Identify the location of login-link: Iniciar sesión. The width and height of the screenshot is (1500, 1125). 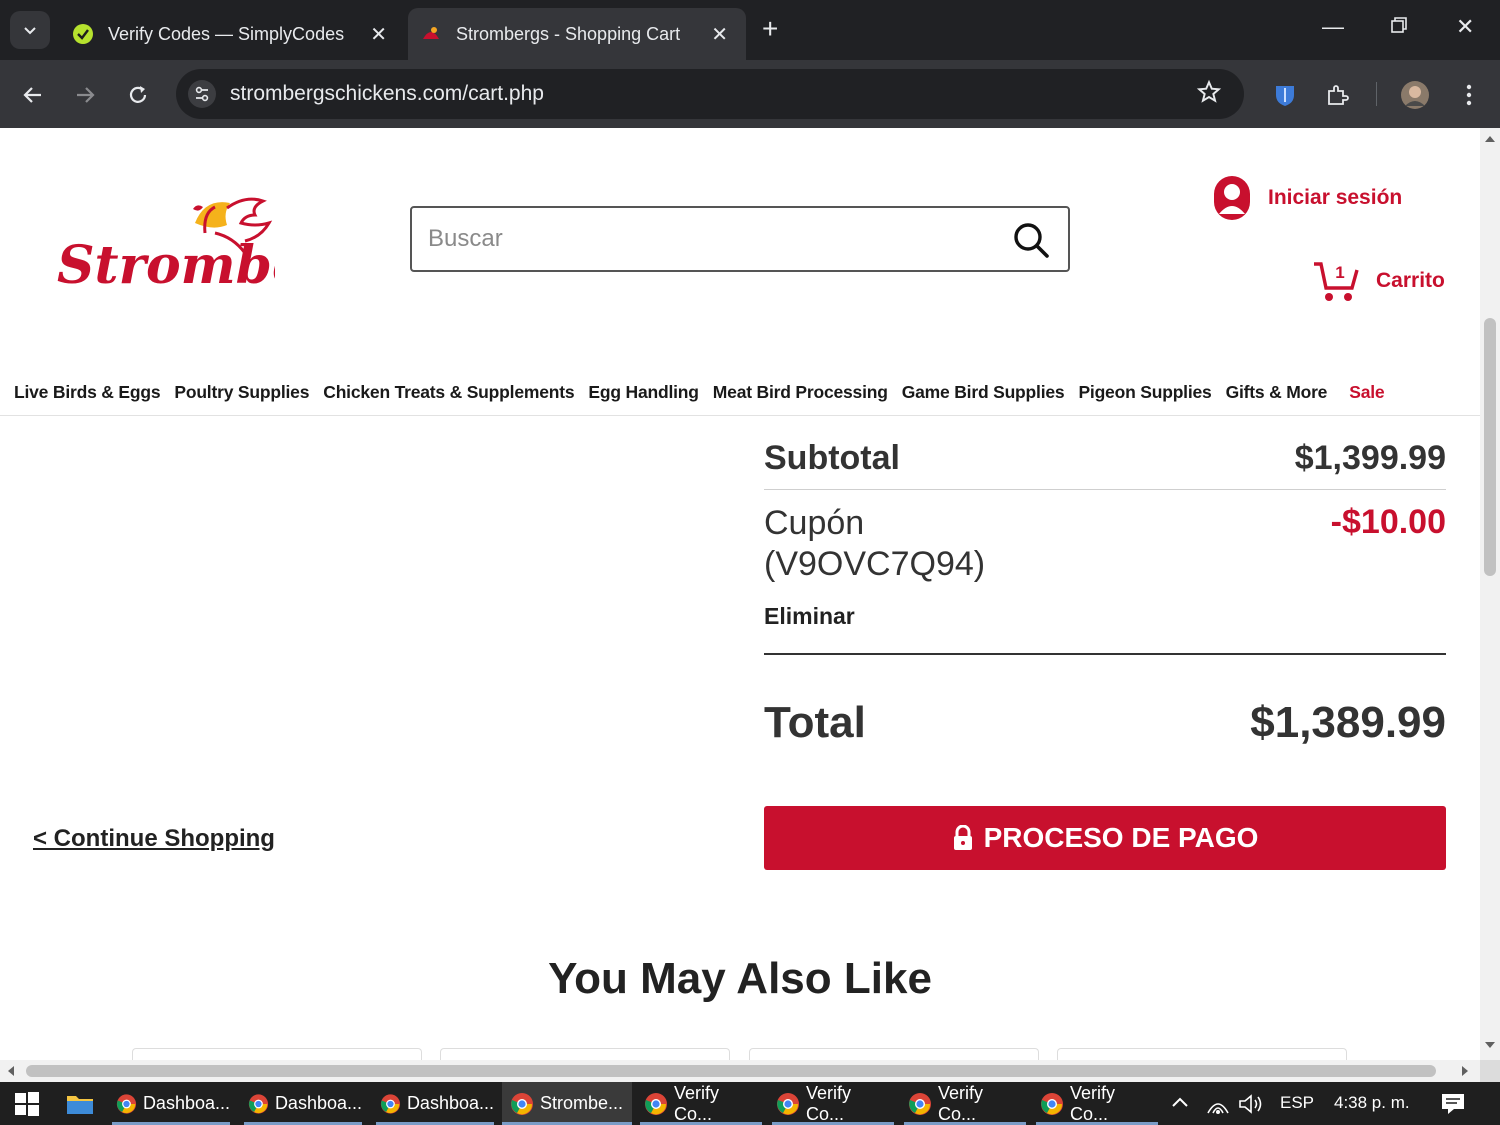
(1307, 198).